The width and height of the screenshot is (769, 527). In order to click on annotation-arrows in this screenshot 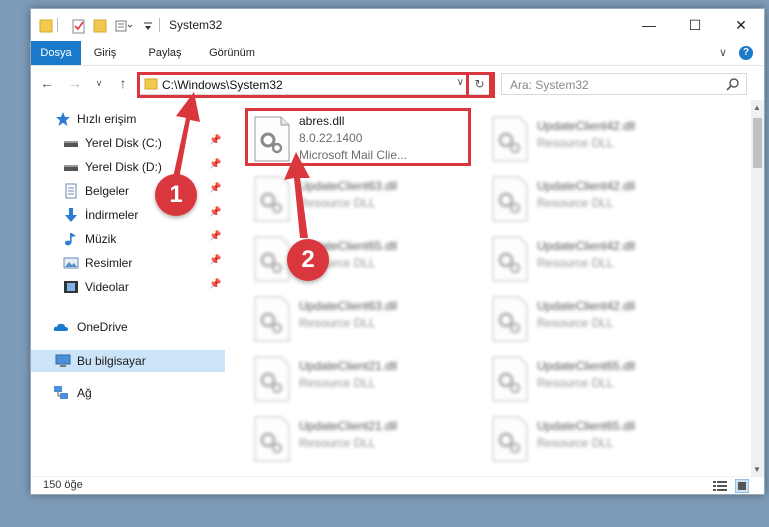, I will do `click(241, 165)`.